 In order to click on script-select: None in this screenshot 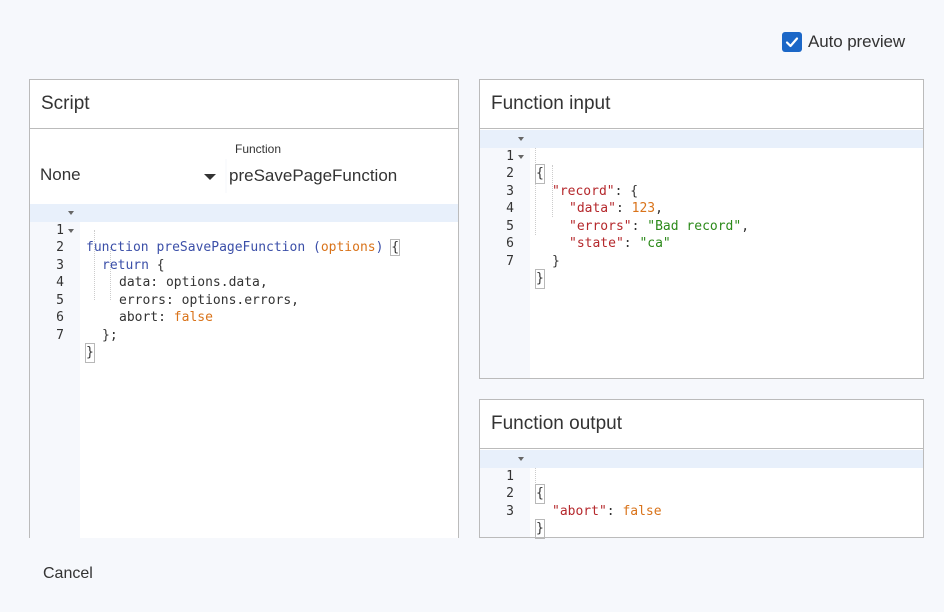, I will do `click(129, 175)`.